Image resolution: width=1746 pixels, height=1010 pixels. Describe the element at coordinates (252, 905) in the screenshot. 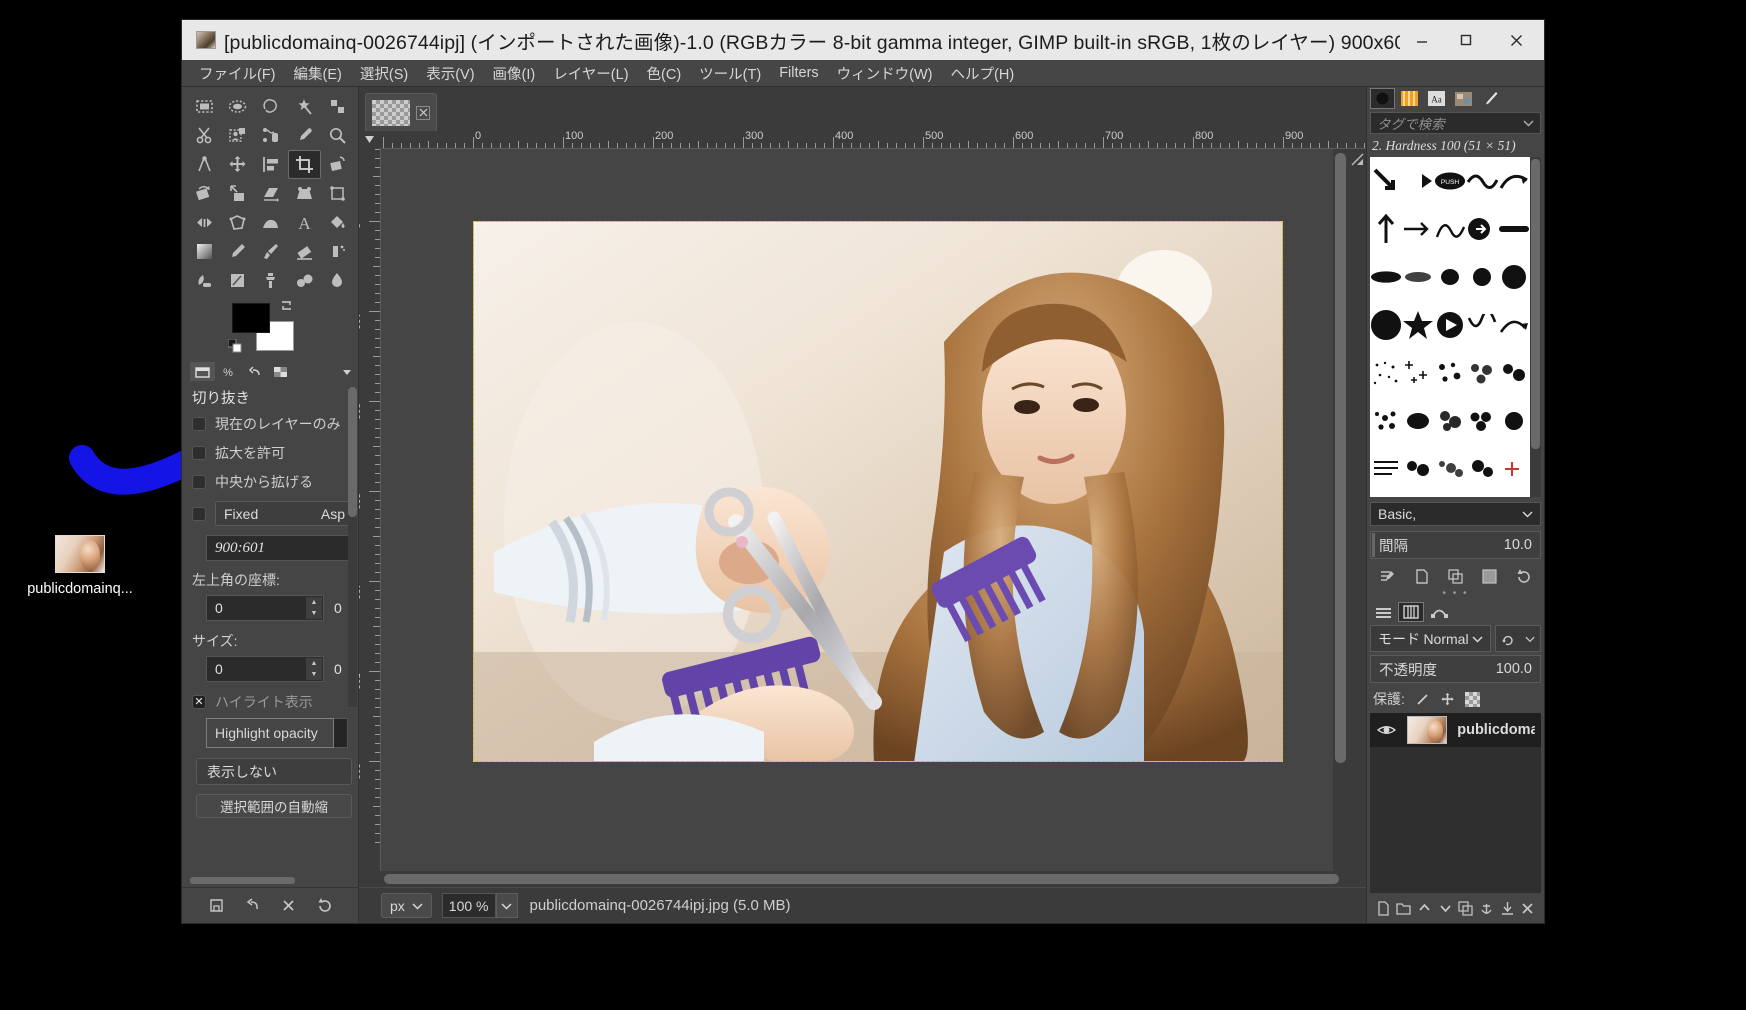

I see `restore-options-icon` at that location.